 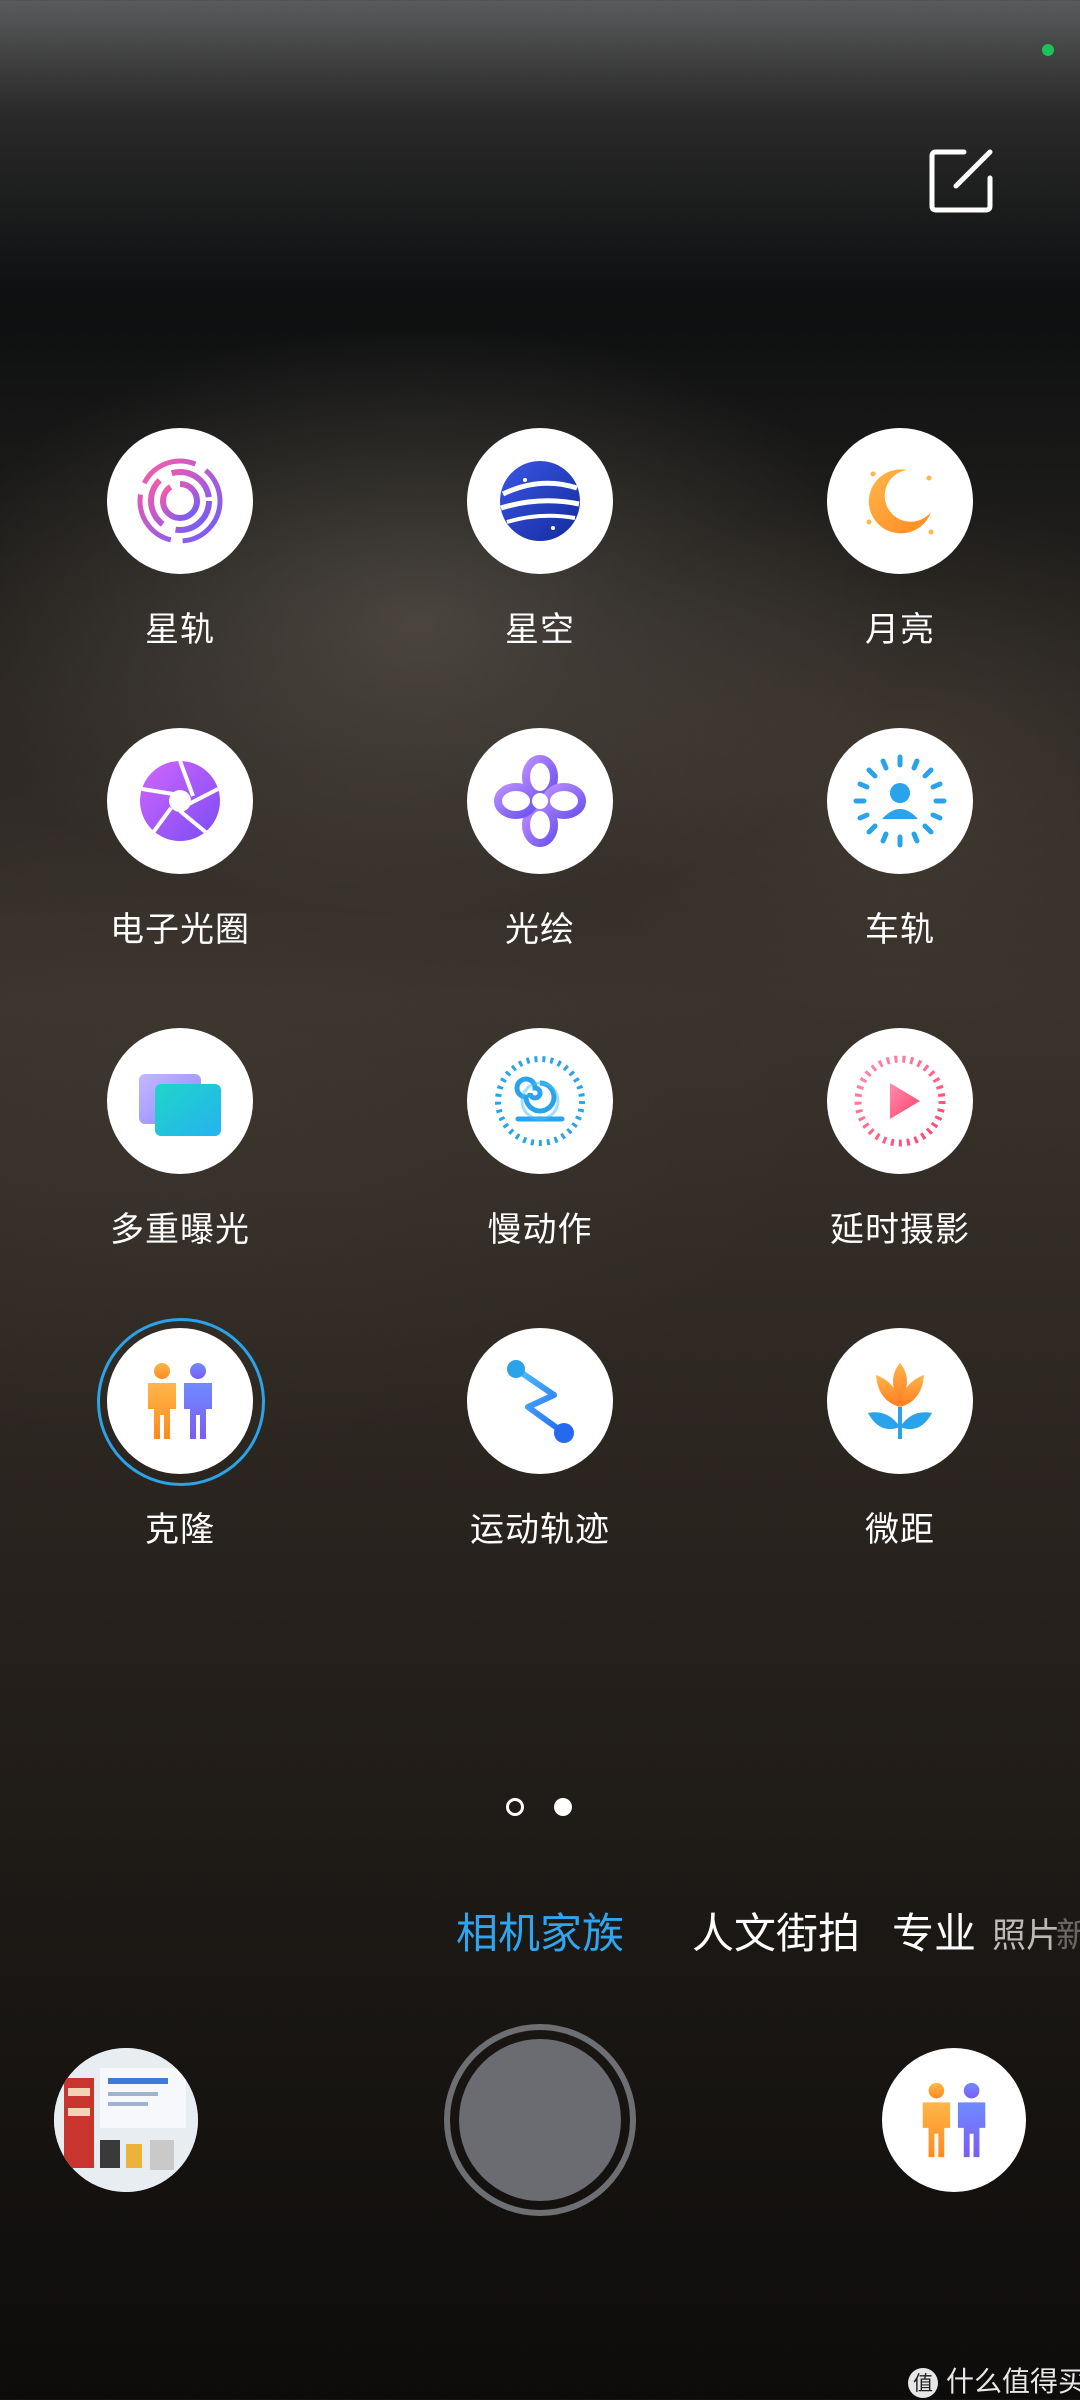 What do you see at coordinates (180, 930) in the screenshot?
I see `mode-label: 电子光圈` at bounding box center [180, 930].